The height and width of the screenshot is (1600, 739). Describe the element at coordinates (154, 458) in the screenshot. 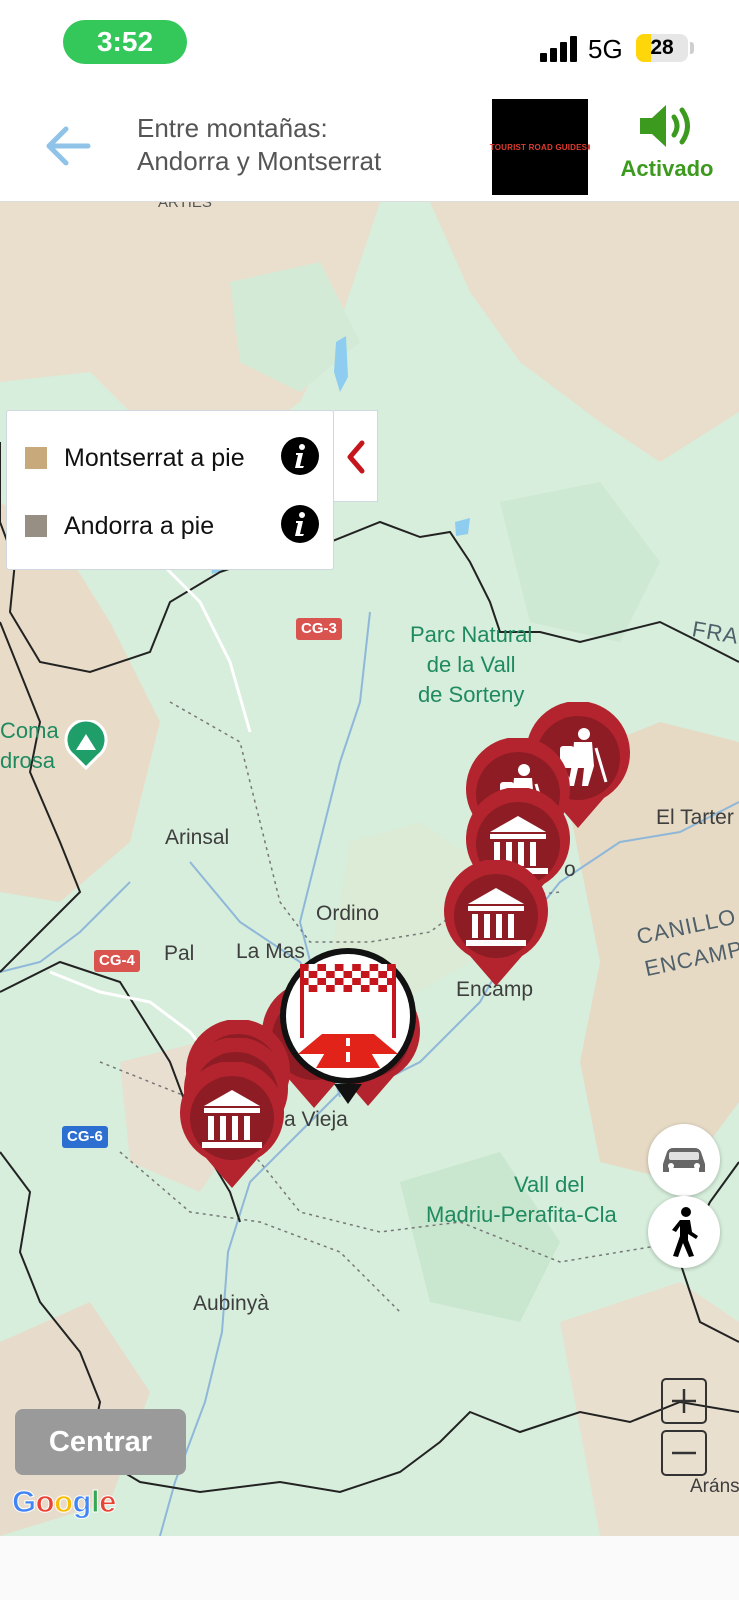

I see `legend-label-montserrat: Montserrat a pie` at that location.